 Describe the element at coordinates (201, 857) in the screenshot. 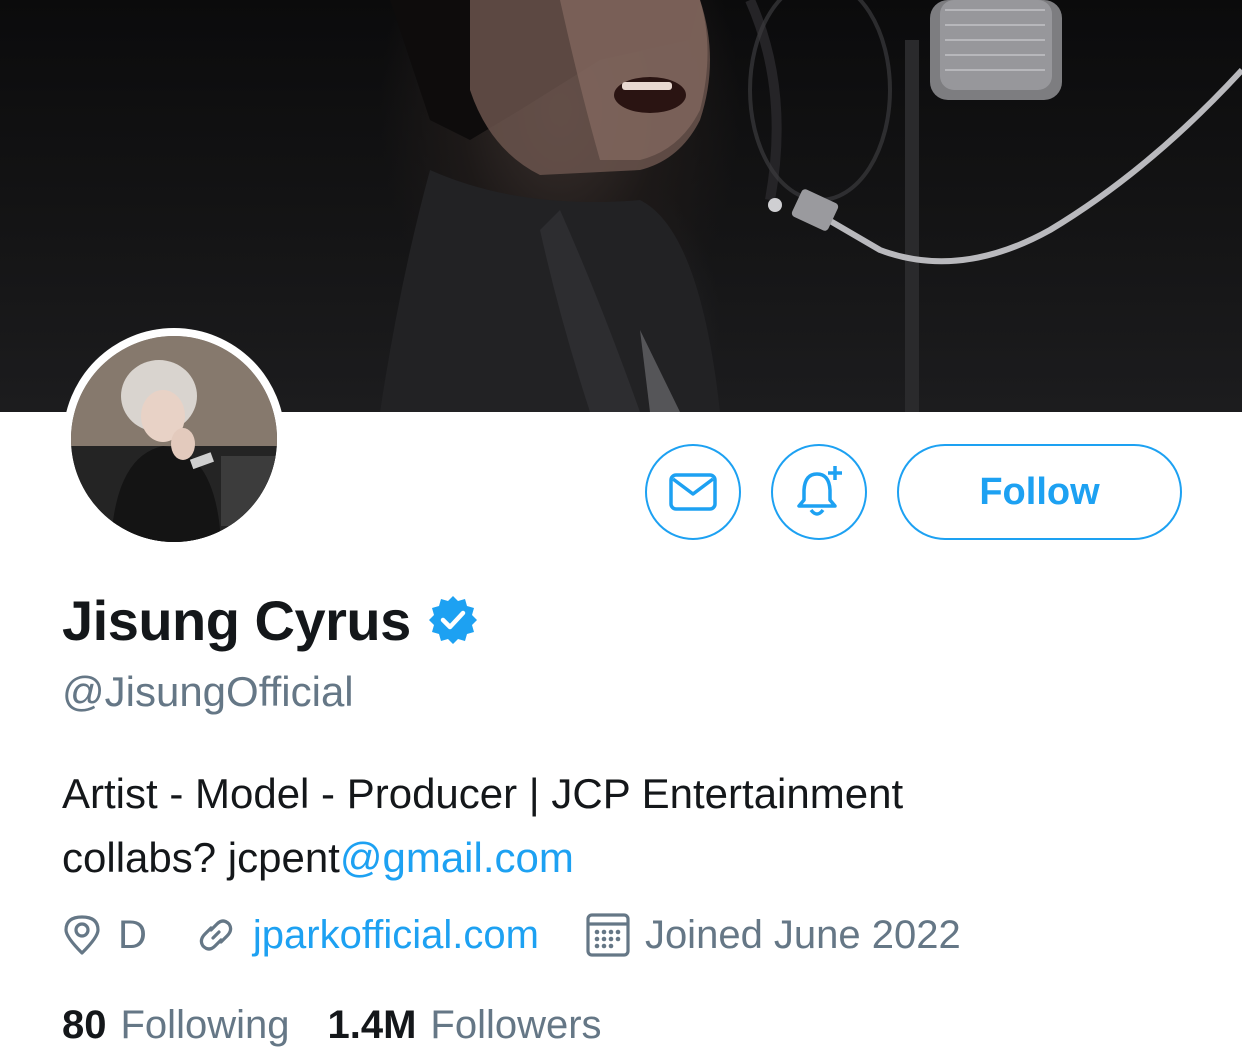

I see `bio-text: collabs? jcpent` at that location.